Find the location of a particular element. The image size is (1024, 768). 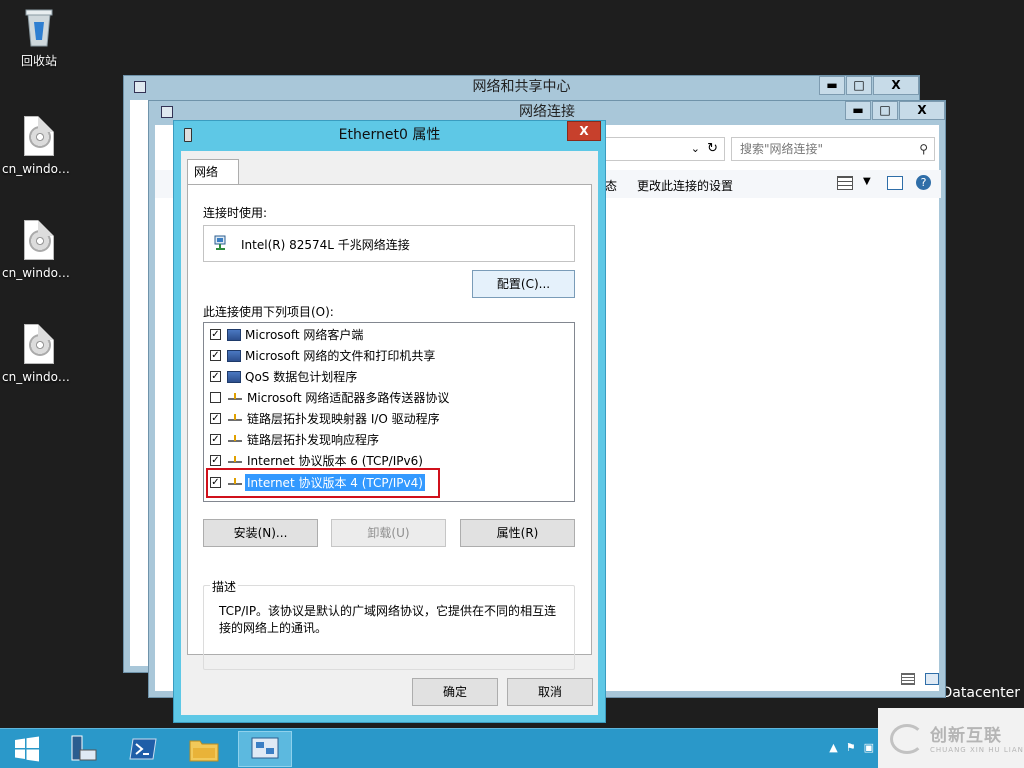

tab-network: 网络 is located at coordinates (213, 172).